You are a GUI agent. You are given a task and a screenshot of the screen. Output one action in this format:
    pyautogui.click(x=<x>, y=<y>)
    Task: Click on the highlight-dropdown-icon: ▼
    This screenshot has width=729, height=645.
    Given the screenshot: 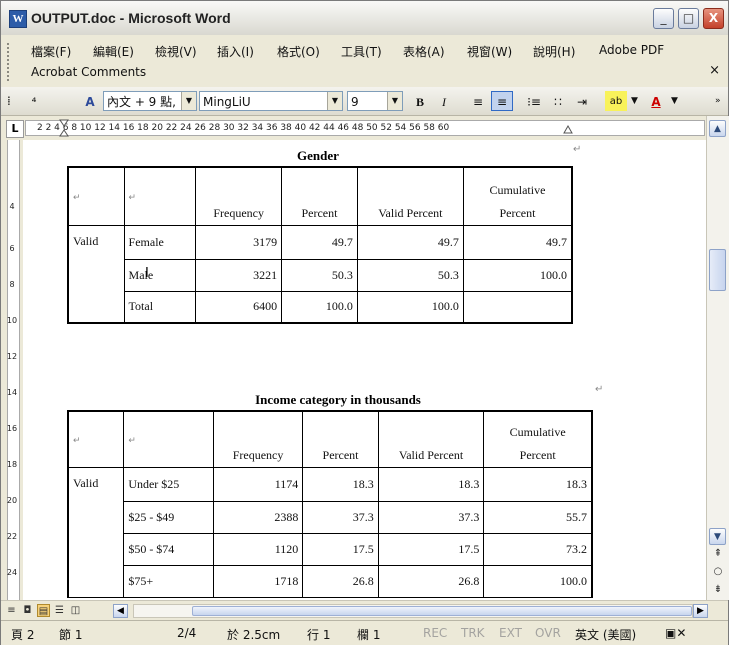 What is the action you would take?
    pyautogui.click(x=634, y=101)
    